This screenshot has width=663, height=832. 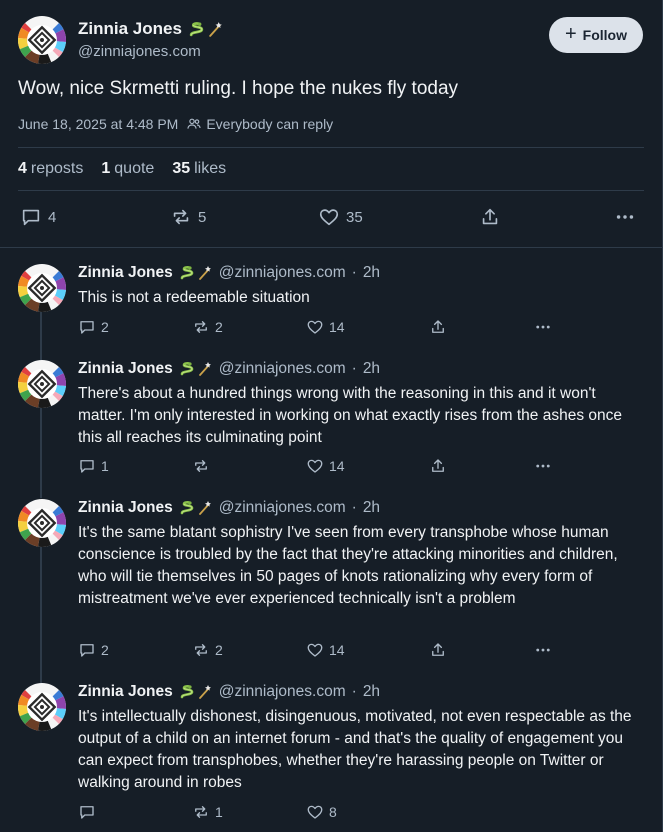 What do you see at coordinates (98, 124) in the screenshot?
I see `post-timestamp: June 18, 2025 at 4:48 PM` at bounding box center [98, 124].